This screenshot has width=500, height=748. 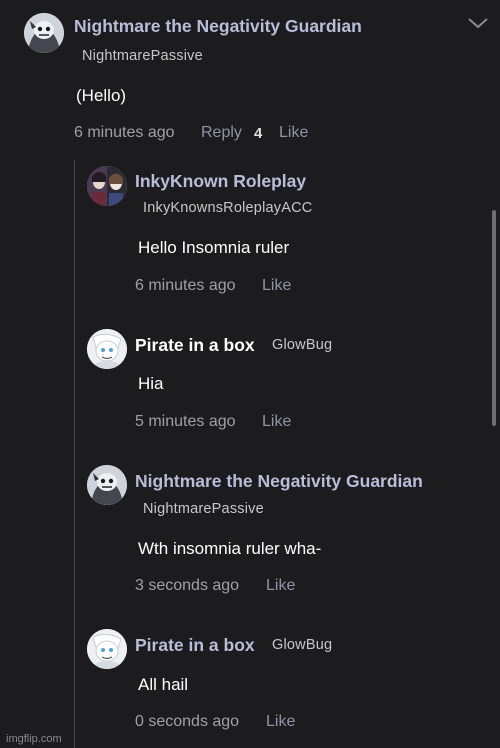 What do you see at coordinates (220, 181) in the screenshot?
I see `author-name: InkyKnown Roleplay` at bounding box center [220, 181].